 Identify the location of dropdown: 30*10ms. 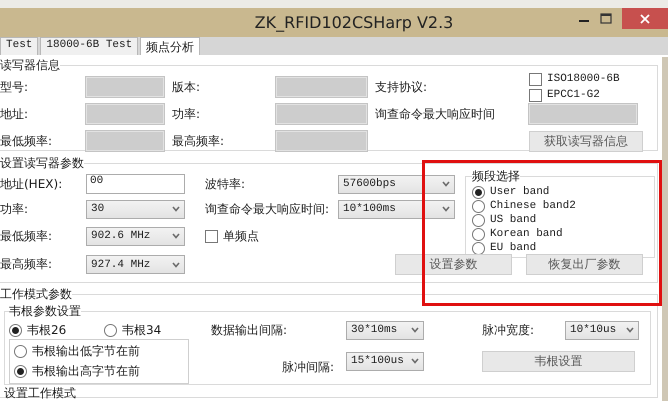
(385, 330).